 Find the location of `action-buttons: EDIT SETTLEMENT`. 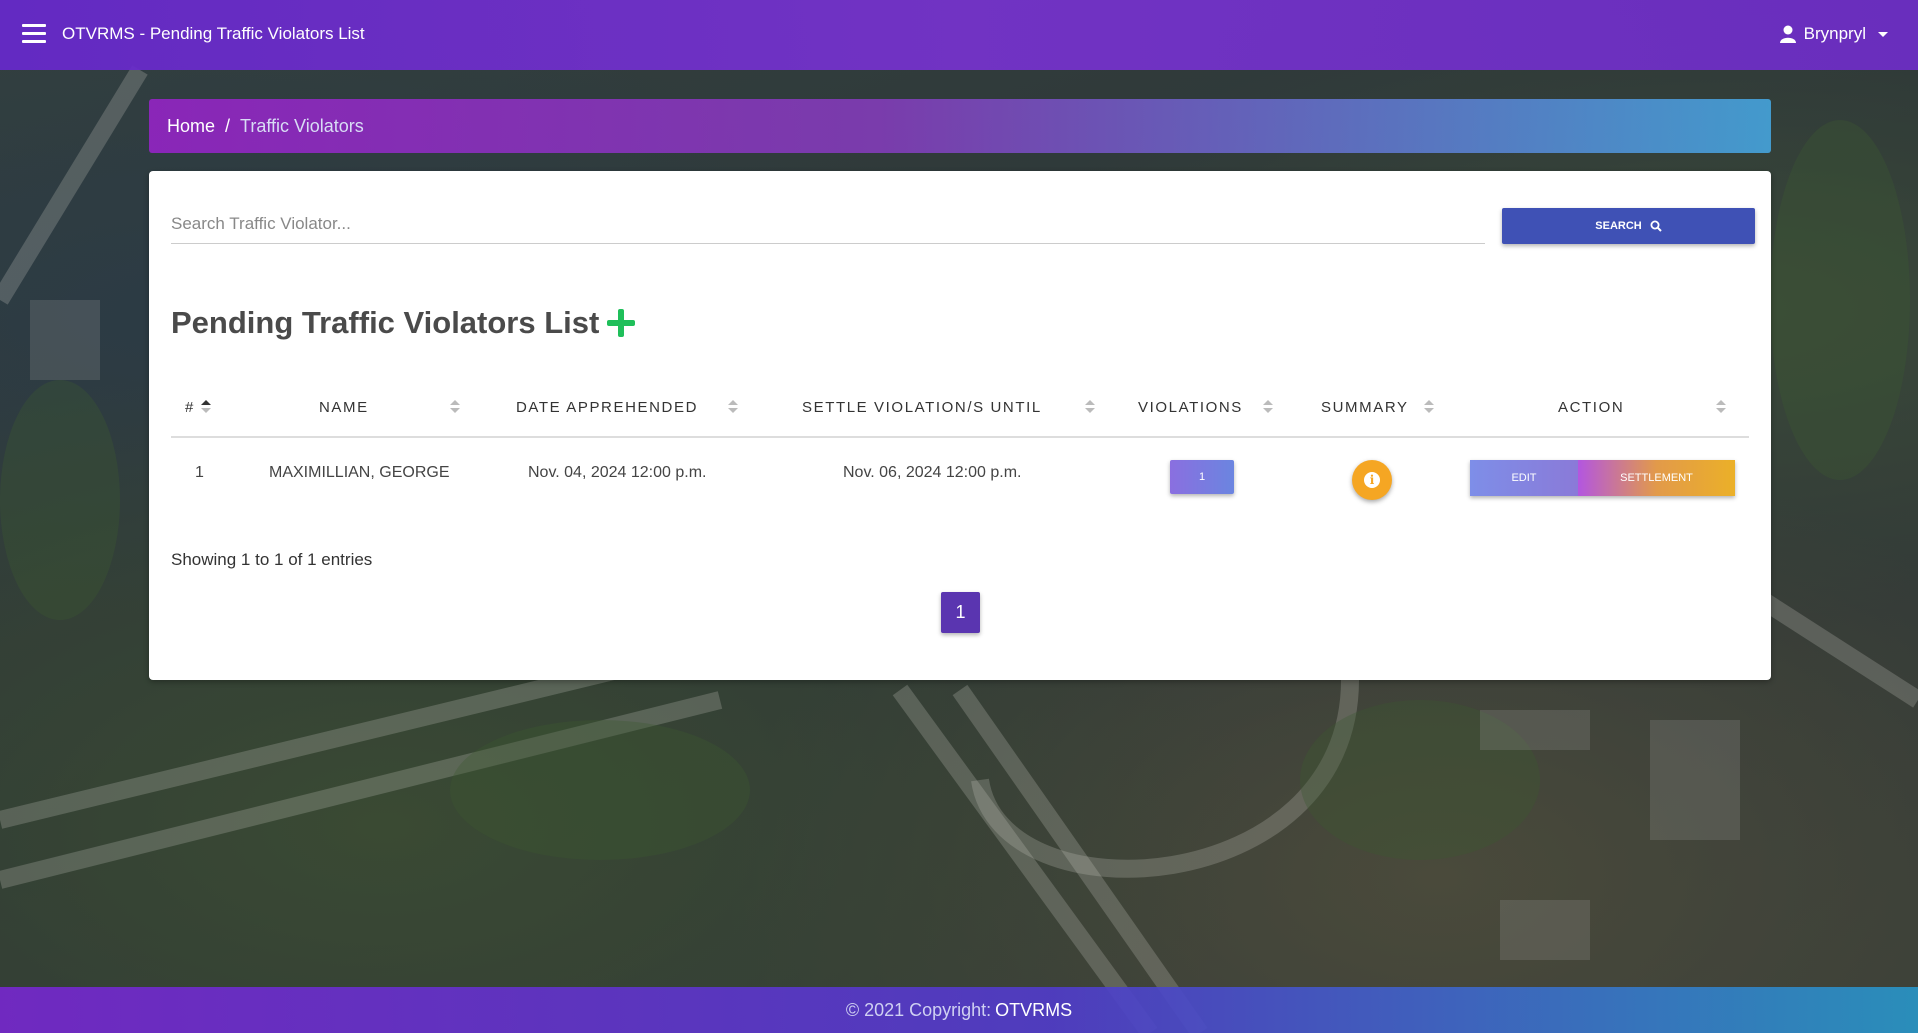

action-buttons: EDIT SETTLEMENT is located at coordinates (1602, 478).